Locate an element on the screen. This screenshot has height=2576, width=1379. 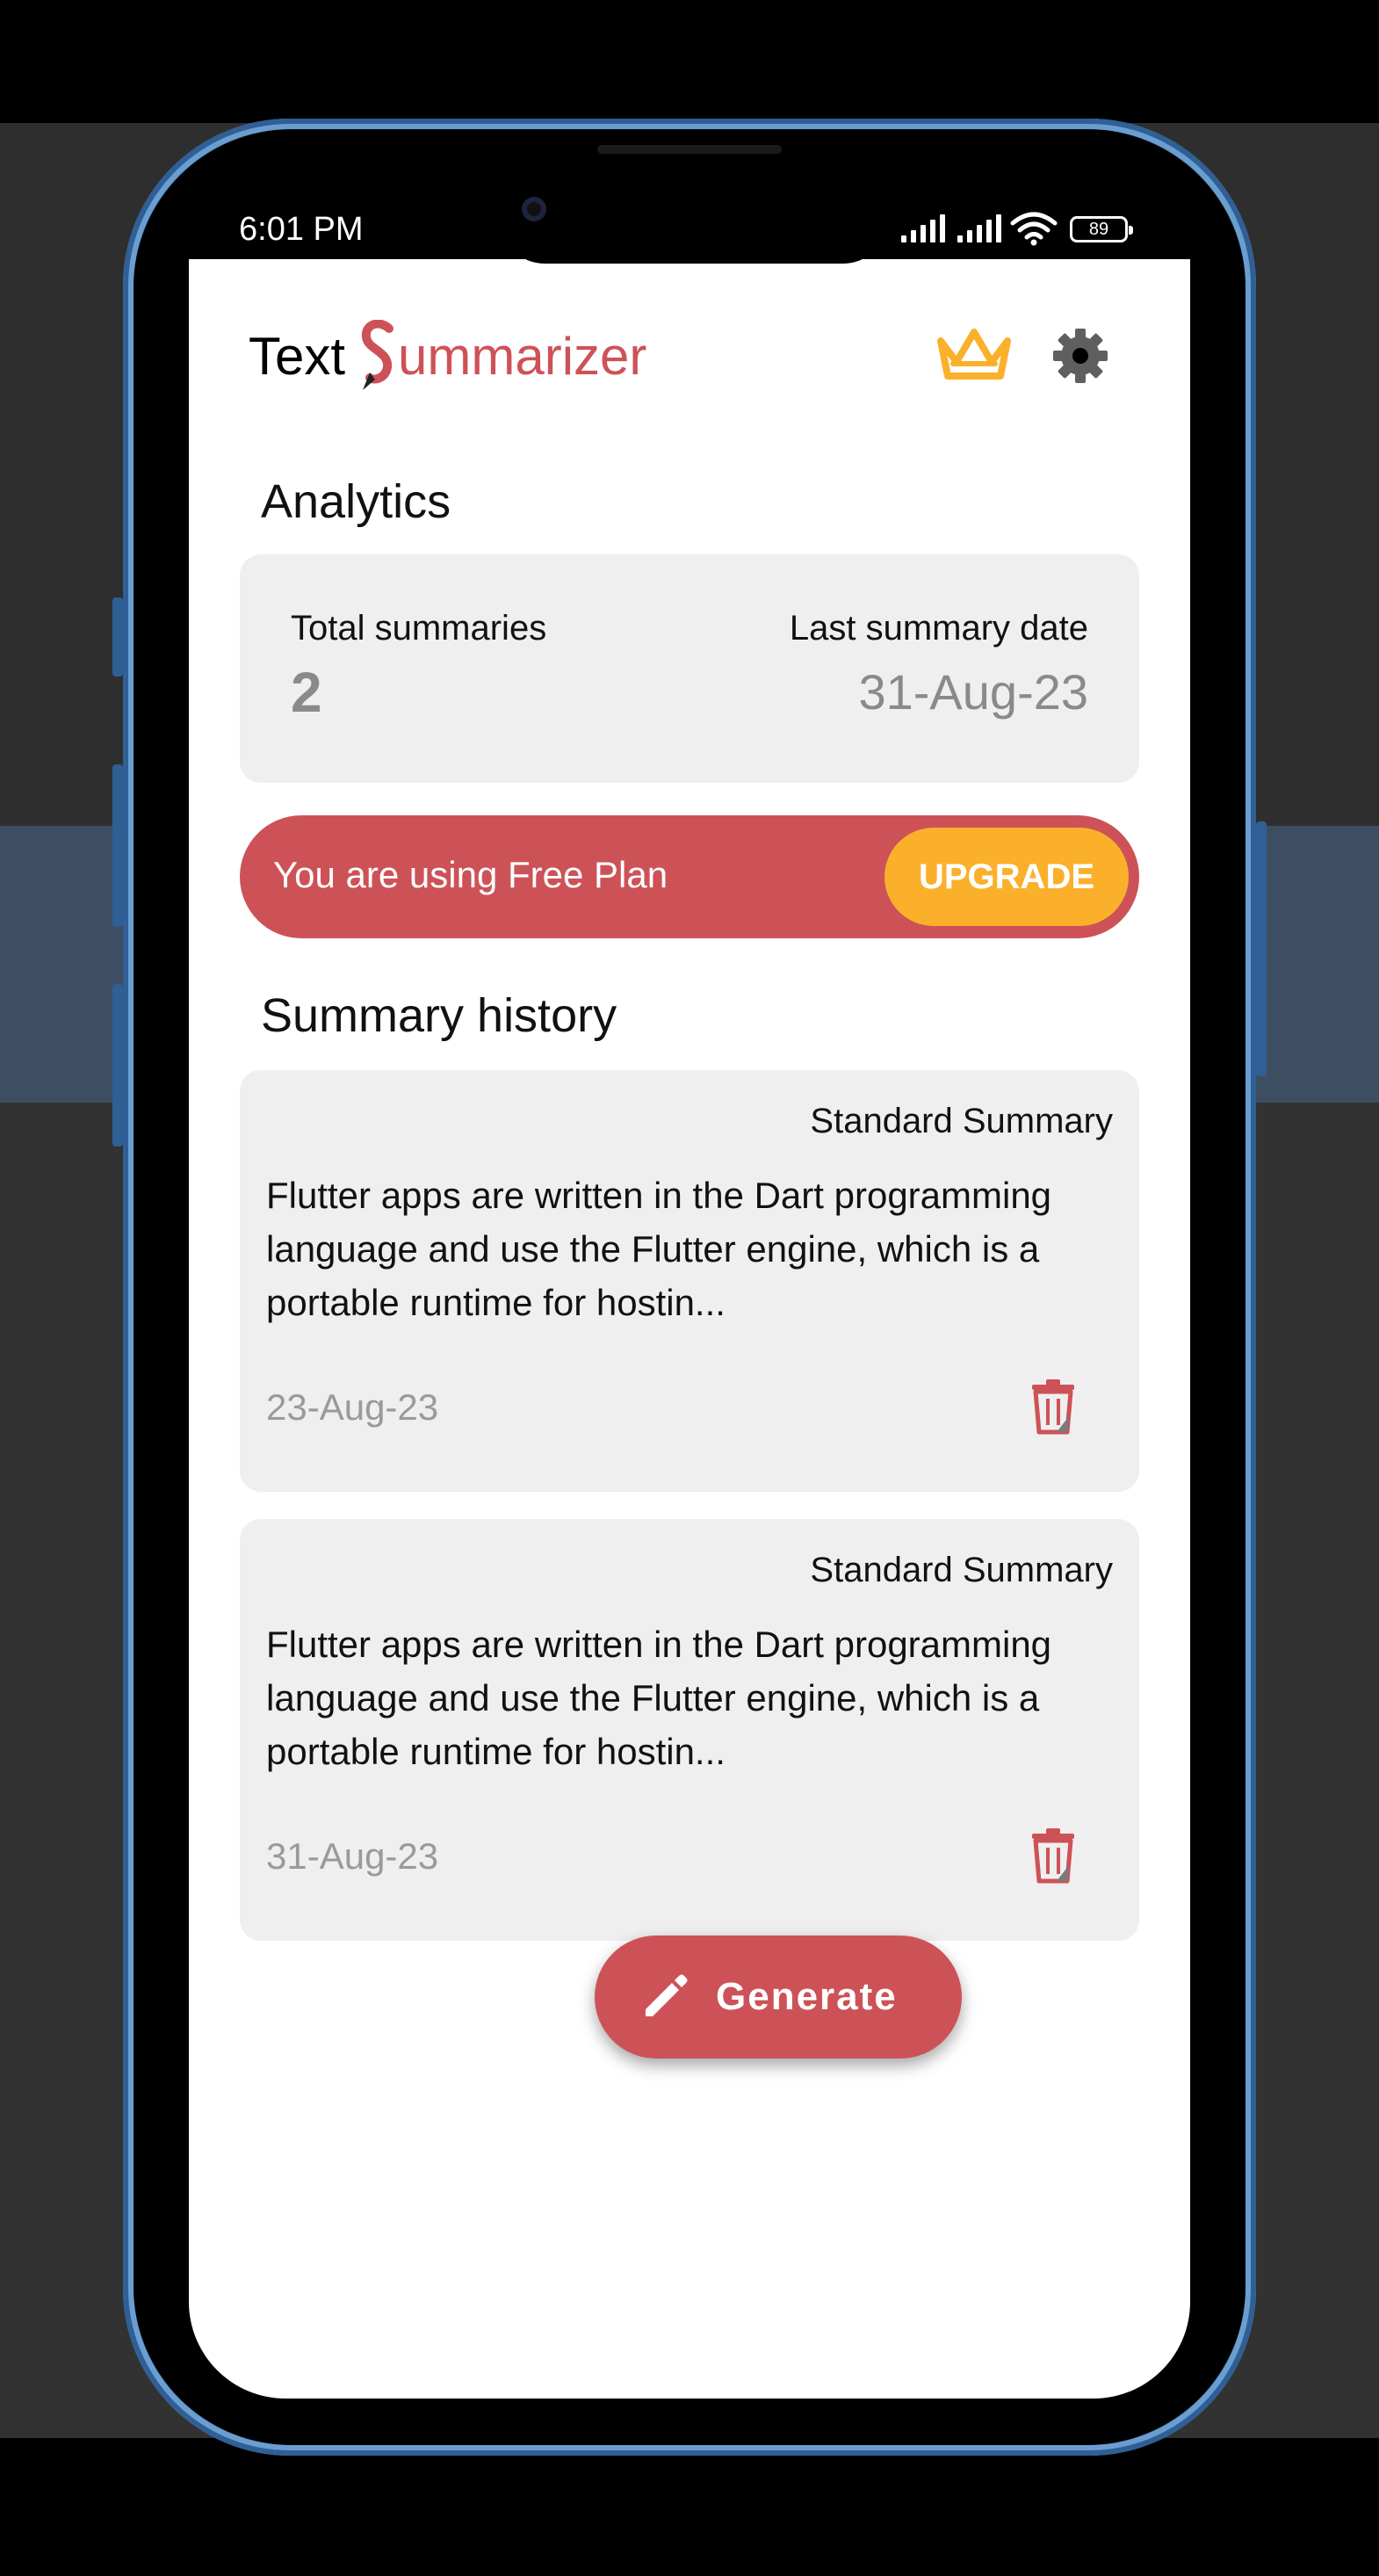
crown-icon is located at coordinates (974, 356).